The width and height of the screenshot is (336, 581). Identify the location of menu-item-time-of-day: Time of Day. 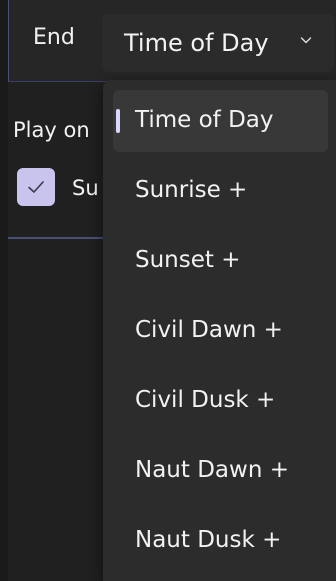
(220, 121).